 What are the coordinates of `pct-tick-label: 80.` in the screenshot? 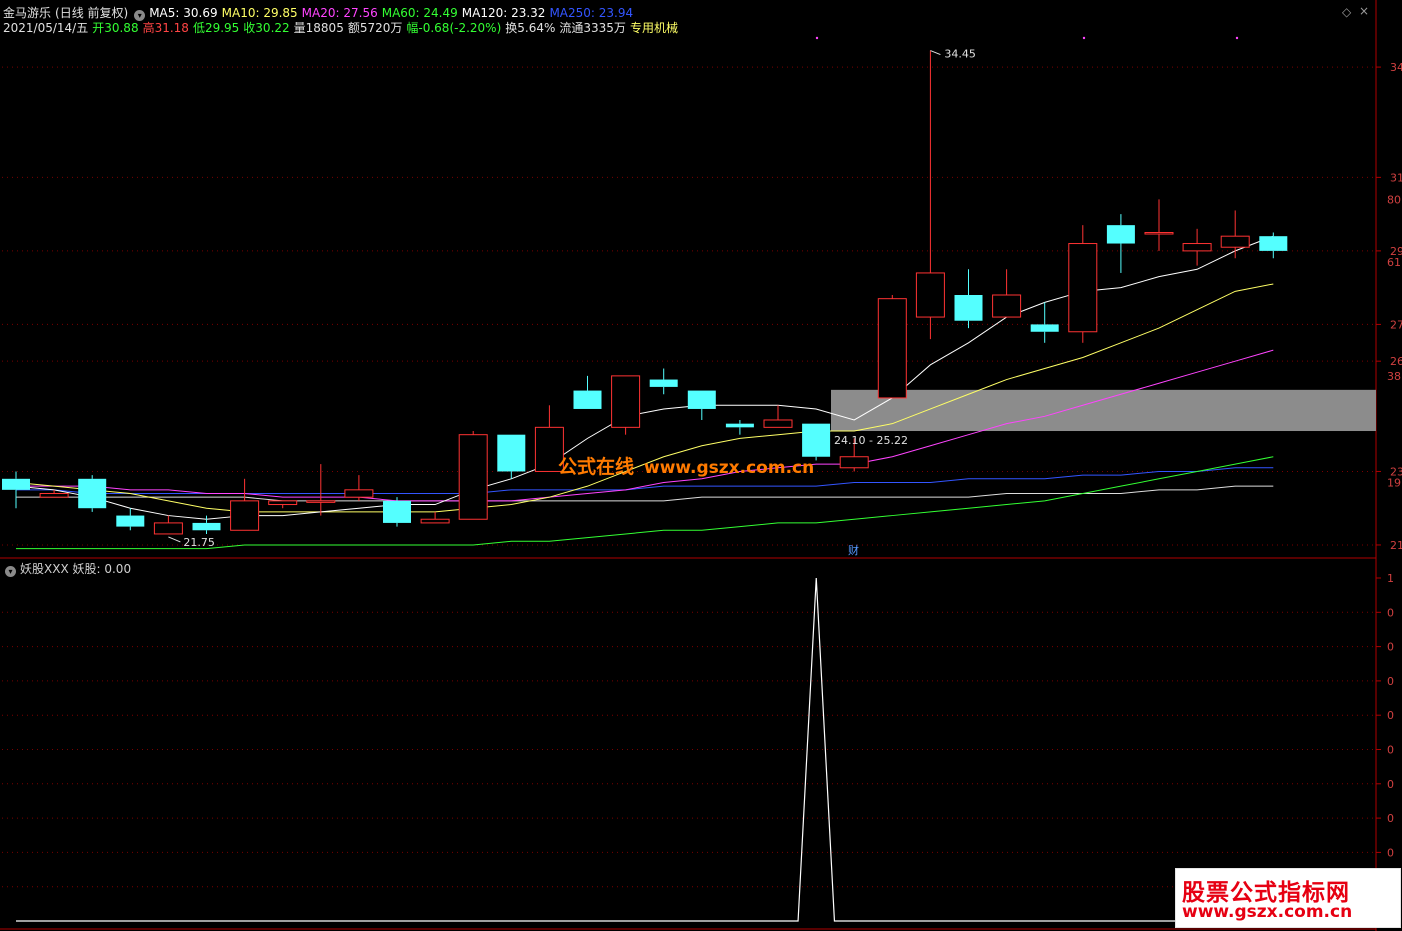 It's located at (1394, 199).